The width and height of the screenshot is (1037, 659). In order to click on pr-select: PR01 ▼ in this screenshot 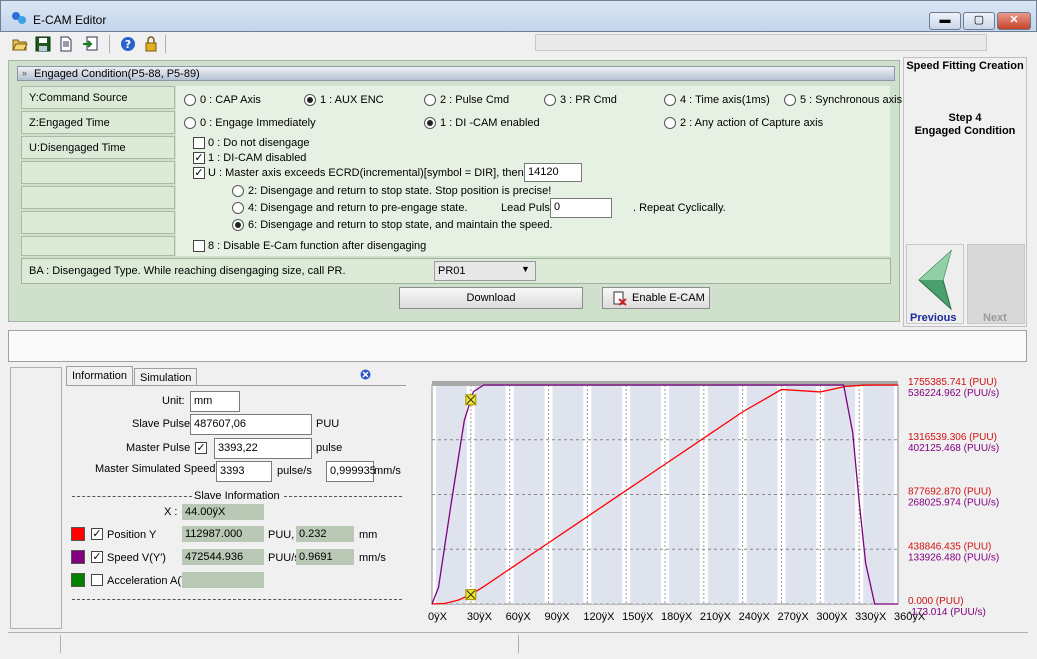, I will do `click(485, 271)`.